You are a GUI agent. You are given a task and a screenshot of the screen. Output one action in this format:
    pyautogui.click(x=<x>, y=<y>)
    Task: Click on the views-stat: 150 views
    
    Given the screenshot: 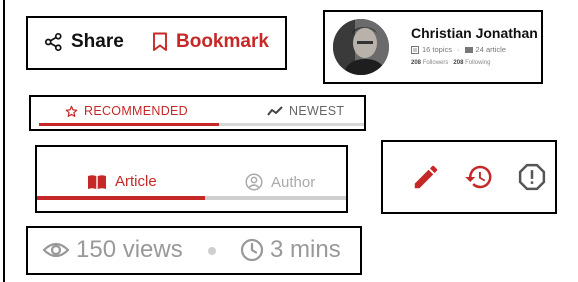 What is the action you would take?
    pyautogui.click(x=112, y=250)
    